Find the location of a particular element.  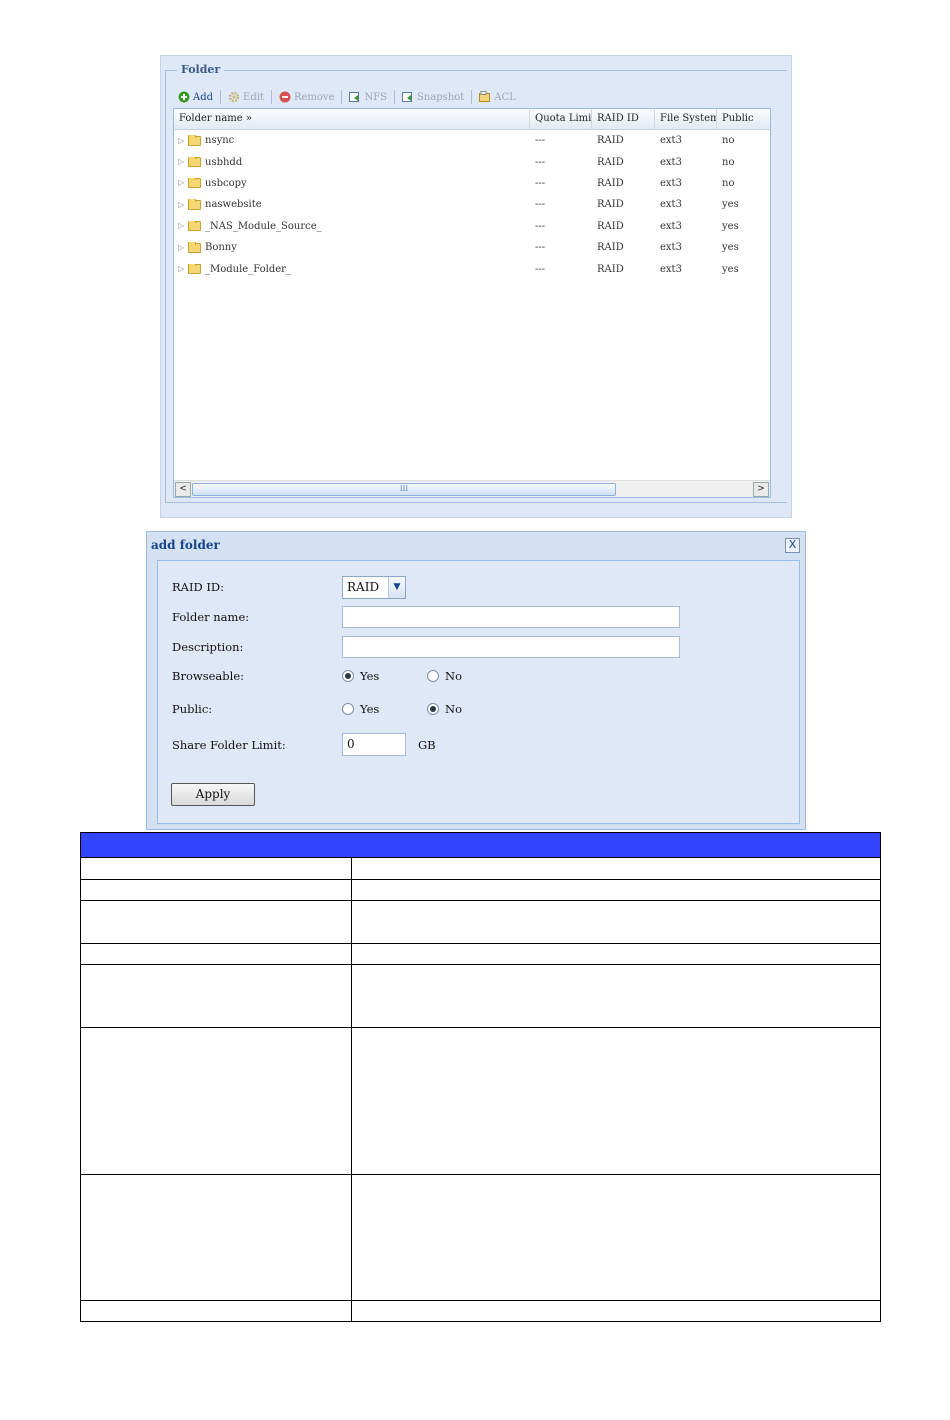

raid-id-select: RAID ▼ is located at coordinates (374, 587).